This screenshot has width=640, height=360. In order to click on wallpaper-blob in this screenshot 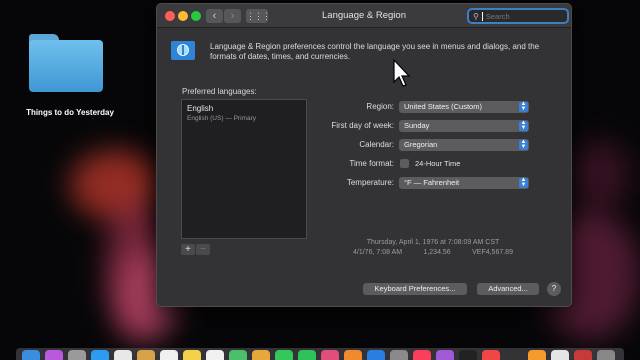, I will do `click(600, 175)`.